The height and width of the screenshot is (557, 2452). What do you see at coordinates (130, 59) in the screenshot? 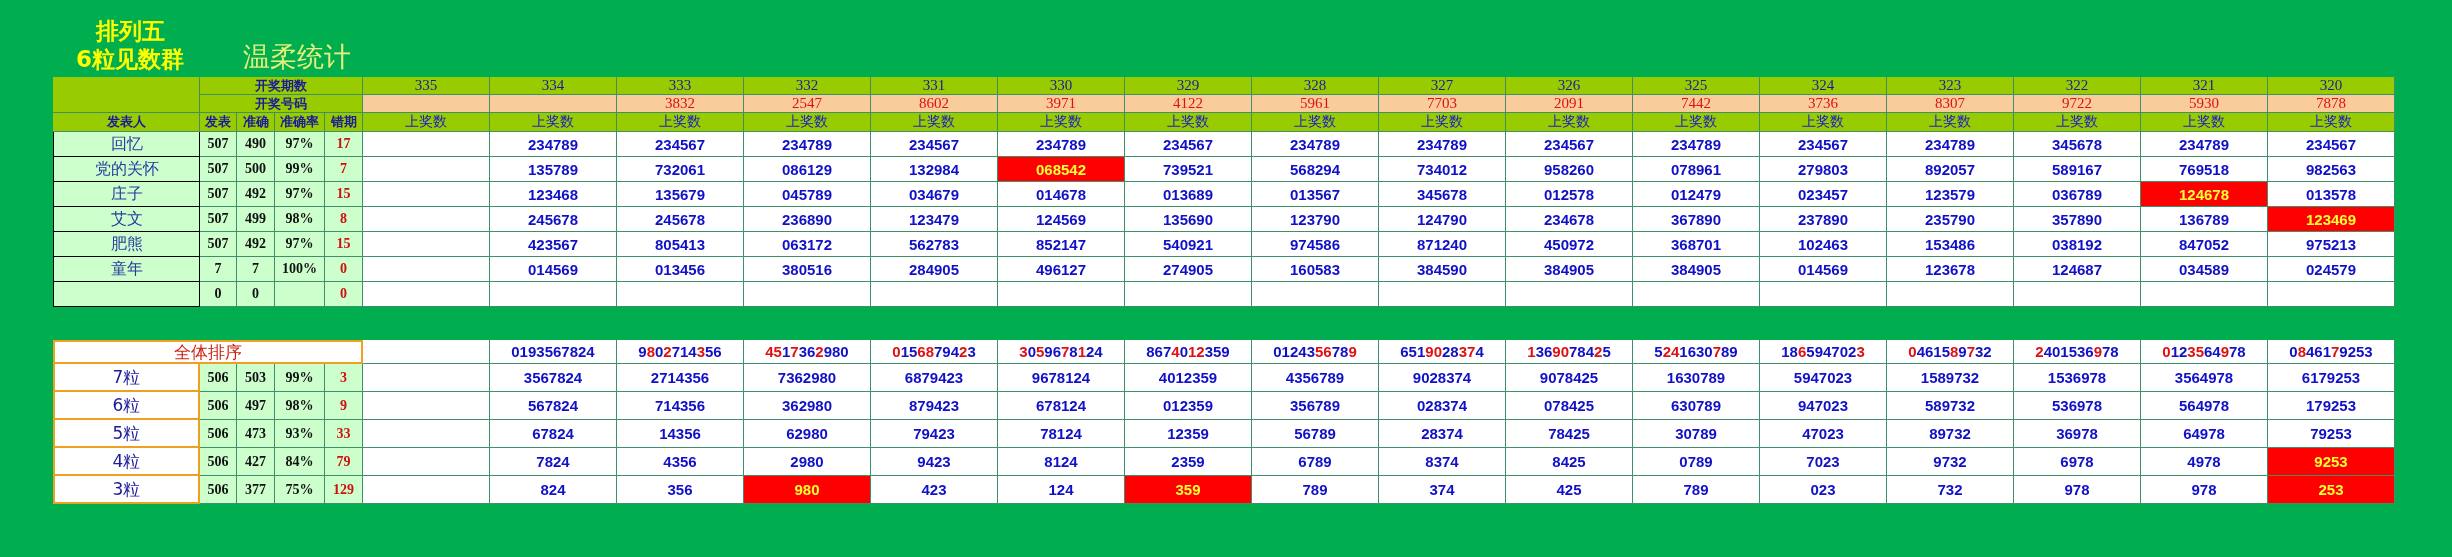
I see `sheet-subtitle: 6粒见数群` at bounding box center [130, 59].